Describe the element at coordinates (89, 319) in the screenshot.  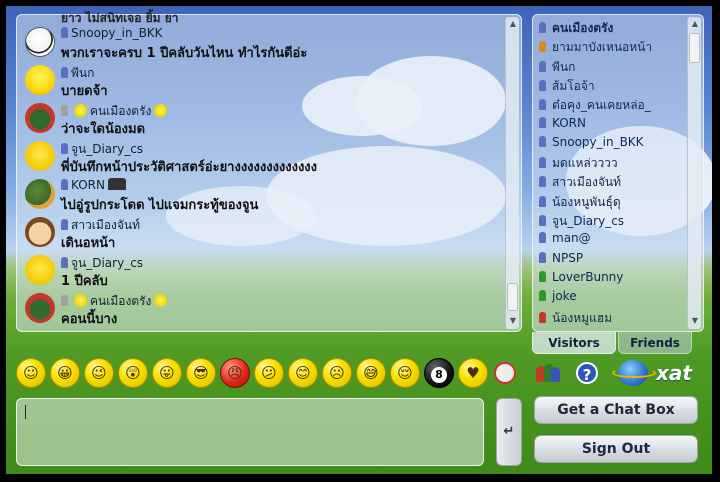
I see `message-text: คอนนี้บาง` at that location.